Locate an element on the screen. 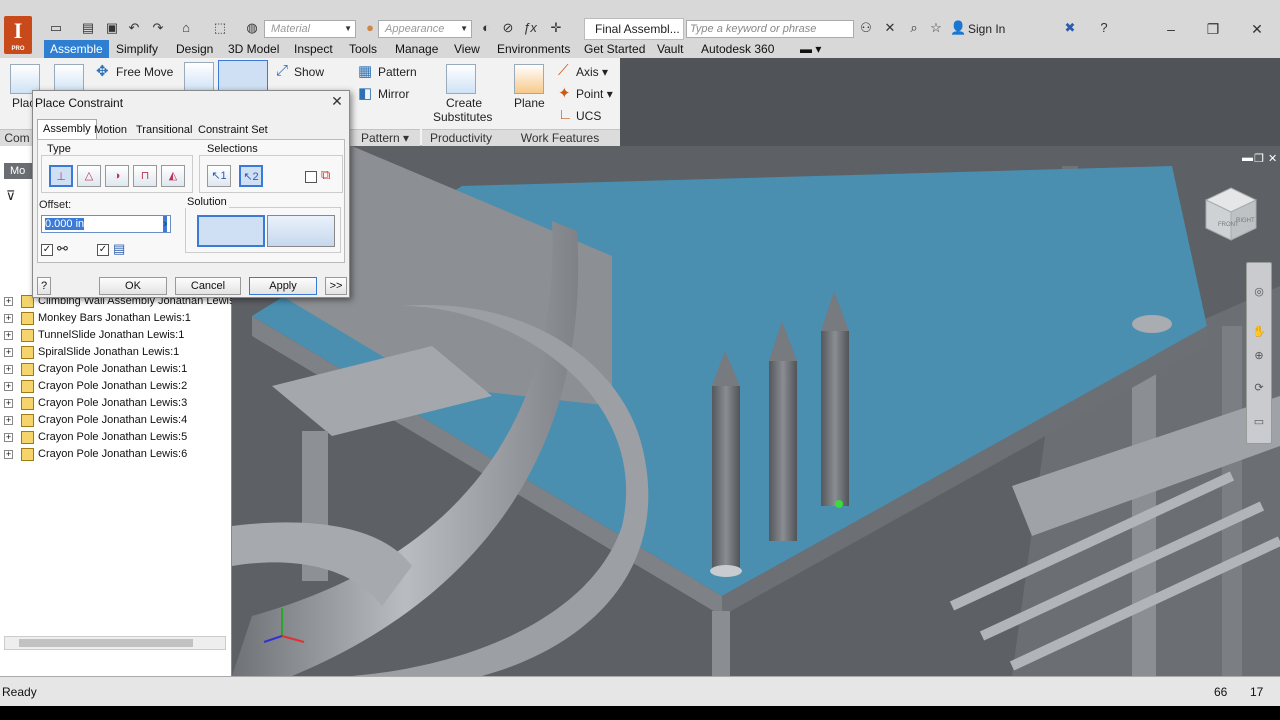  model-browser-tab: Mo is located at coordinates (19, 171).